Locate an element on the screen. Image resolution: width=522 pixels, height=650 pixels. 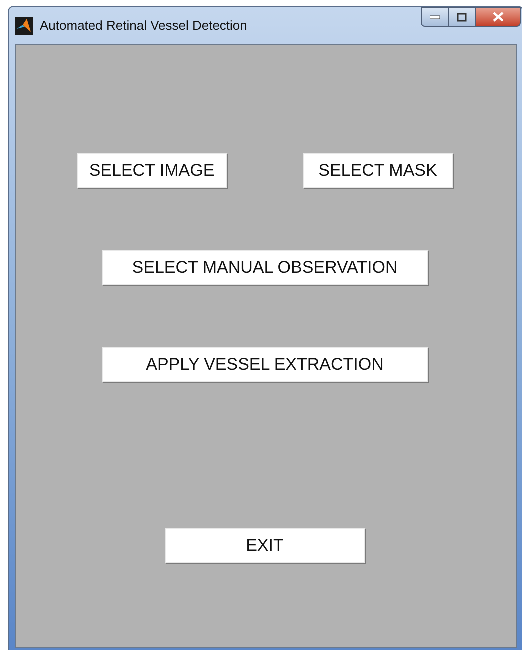
action-button: SELECT IMAGE is located at coordinates (152, 170).